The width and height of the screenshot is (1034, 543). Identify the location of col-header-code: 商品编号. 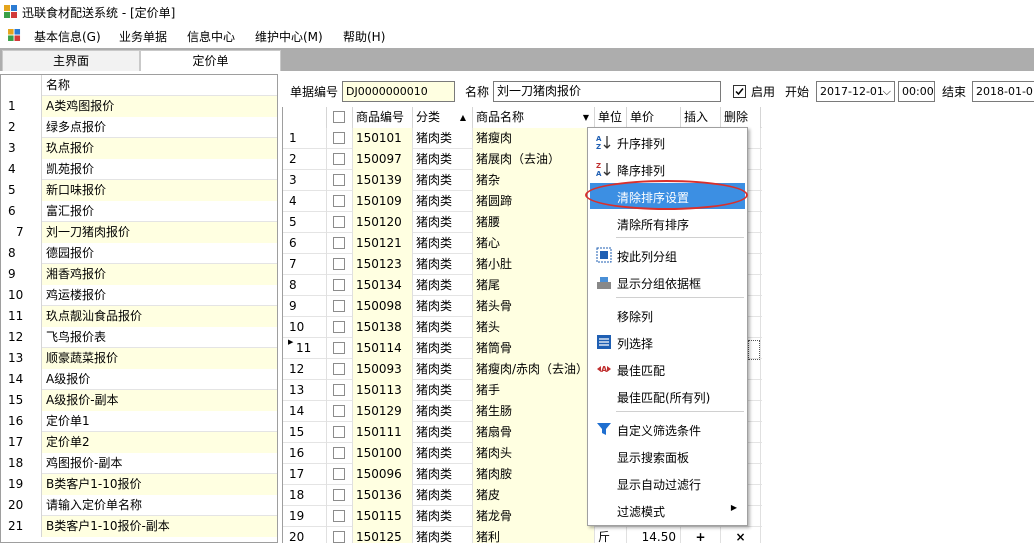
(383, 117).